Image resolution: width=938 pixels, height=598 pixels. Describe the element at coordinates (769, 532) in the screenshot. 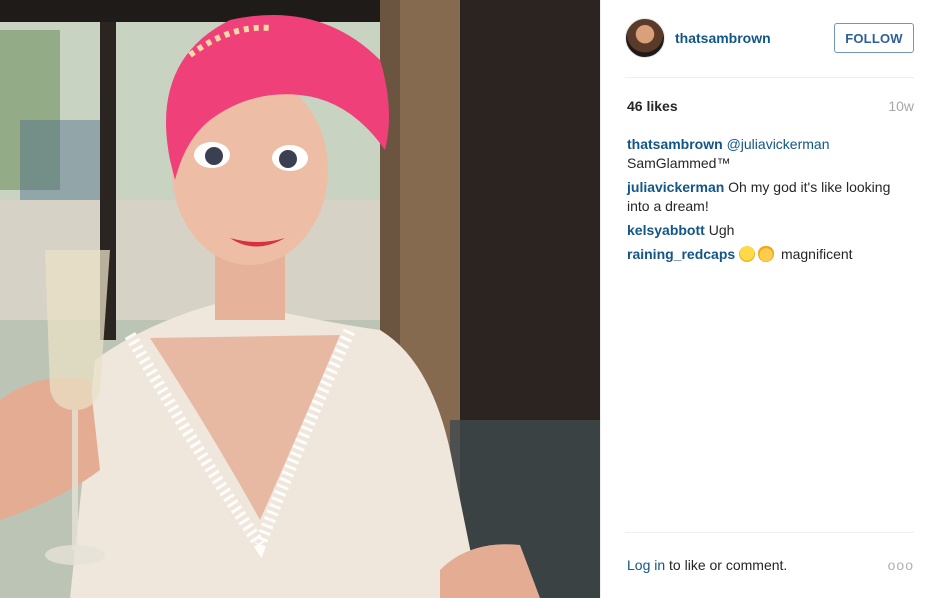

I see `footer-divider` at that location.